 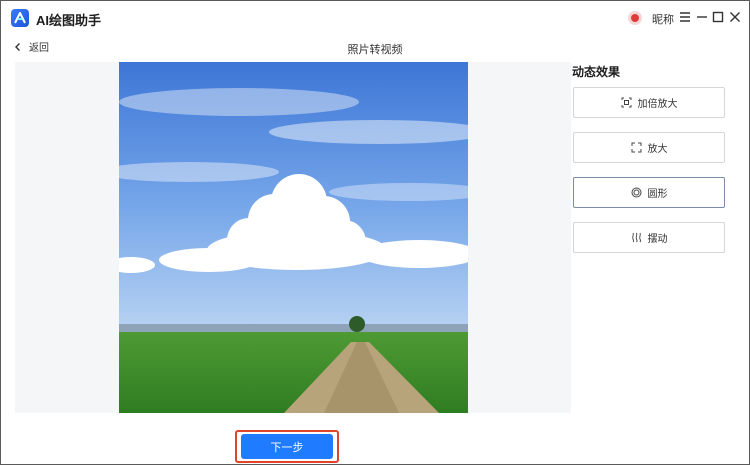 I want to click on effect-label: 圆形, so click(x=657, y=194).